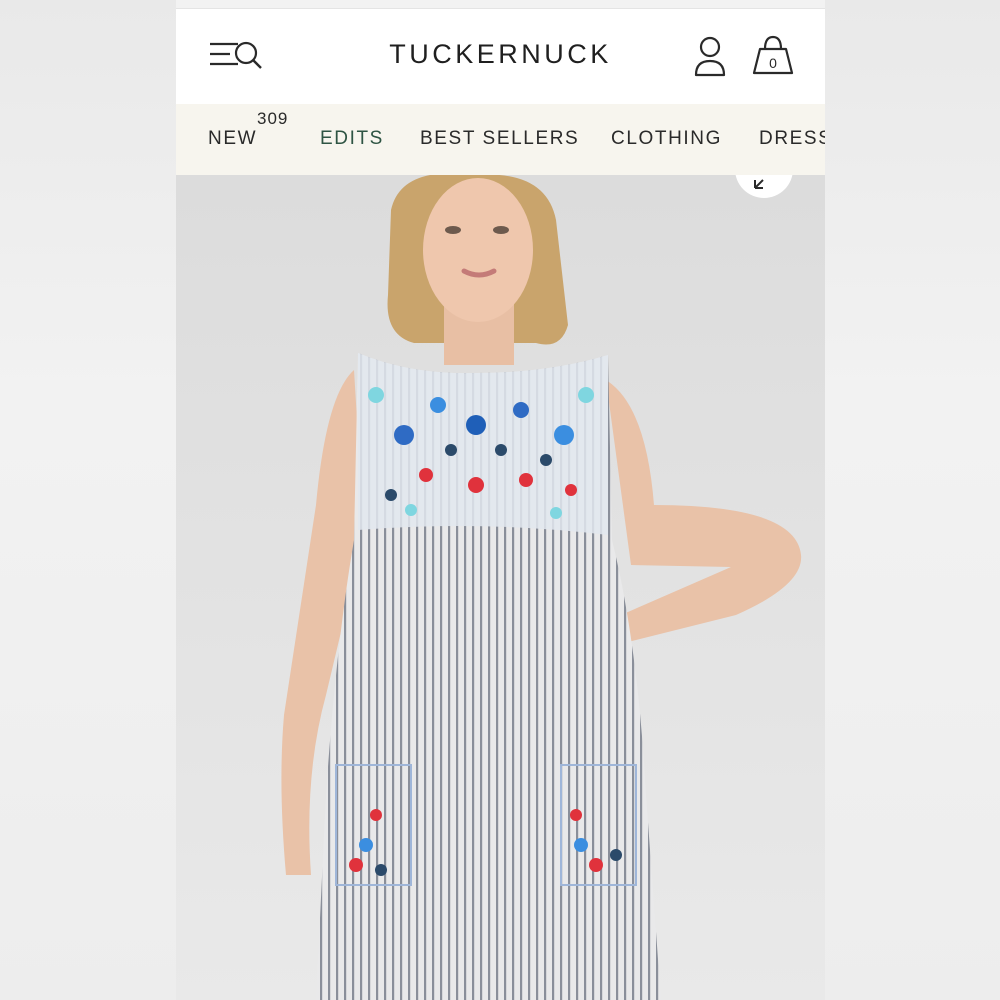 The height and width of the screenshot is (1000, 1000). Describe the element at coordinates (710, 57) in the screenshot. I see `user-icon` at that location.